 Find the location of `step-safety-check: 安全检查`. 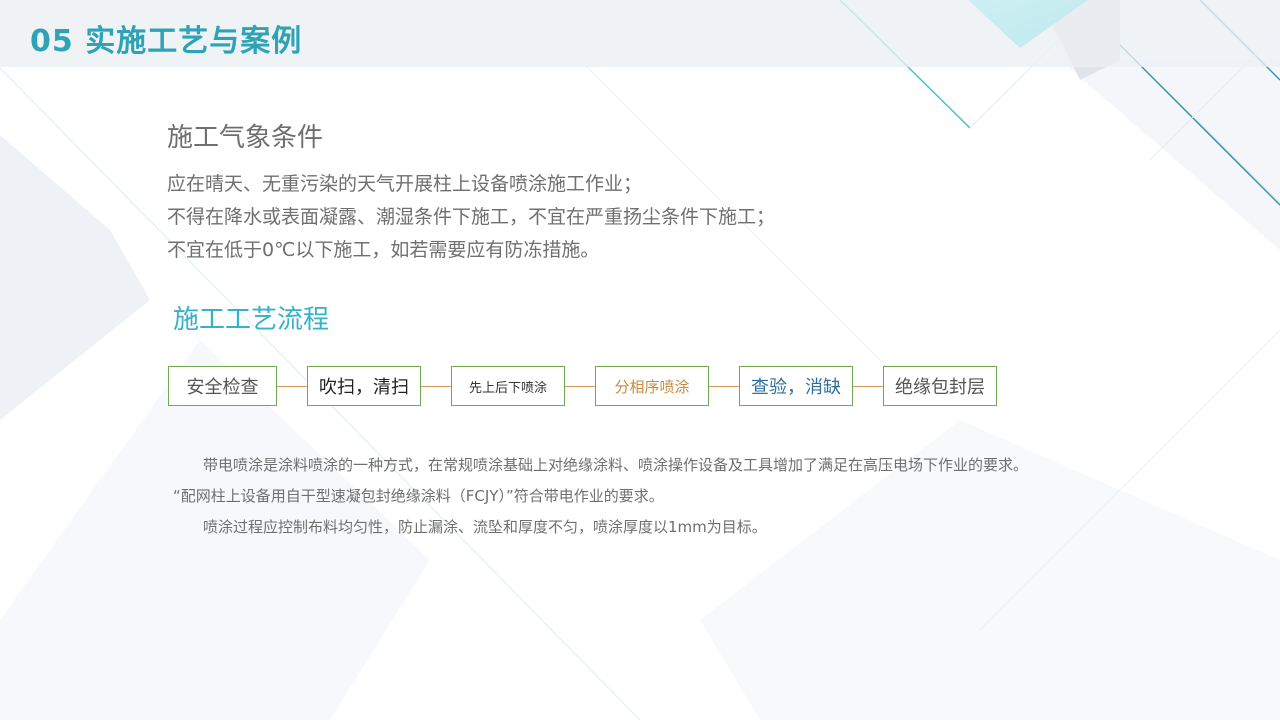

step-safety-check: 安全检查 is located at coordinates (222, 386).